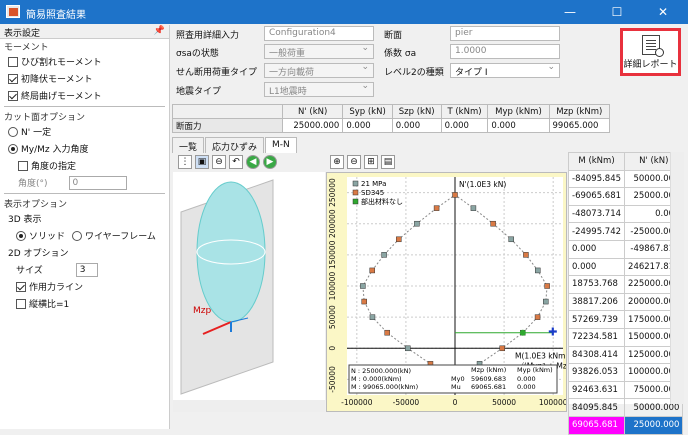 Image resolution: width=688 pixels, height=435 pixels. I want to click on forward-icon: ▶, so click(270, 162).